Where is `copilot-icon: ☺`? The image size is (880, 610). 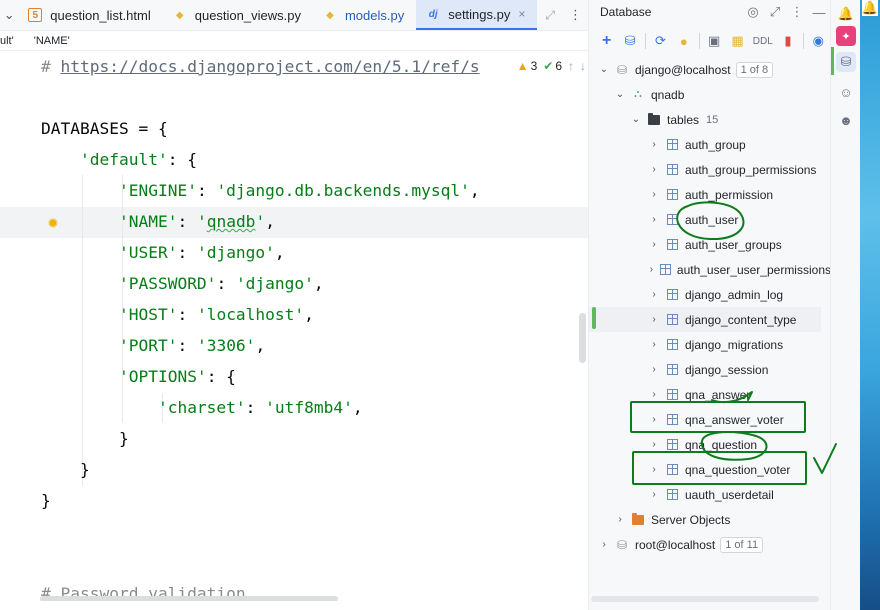
copilot-icon: ☺ is located at coordinates (846, 92).